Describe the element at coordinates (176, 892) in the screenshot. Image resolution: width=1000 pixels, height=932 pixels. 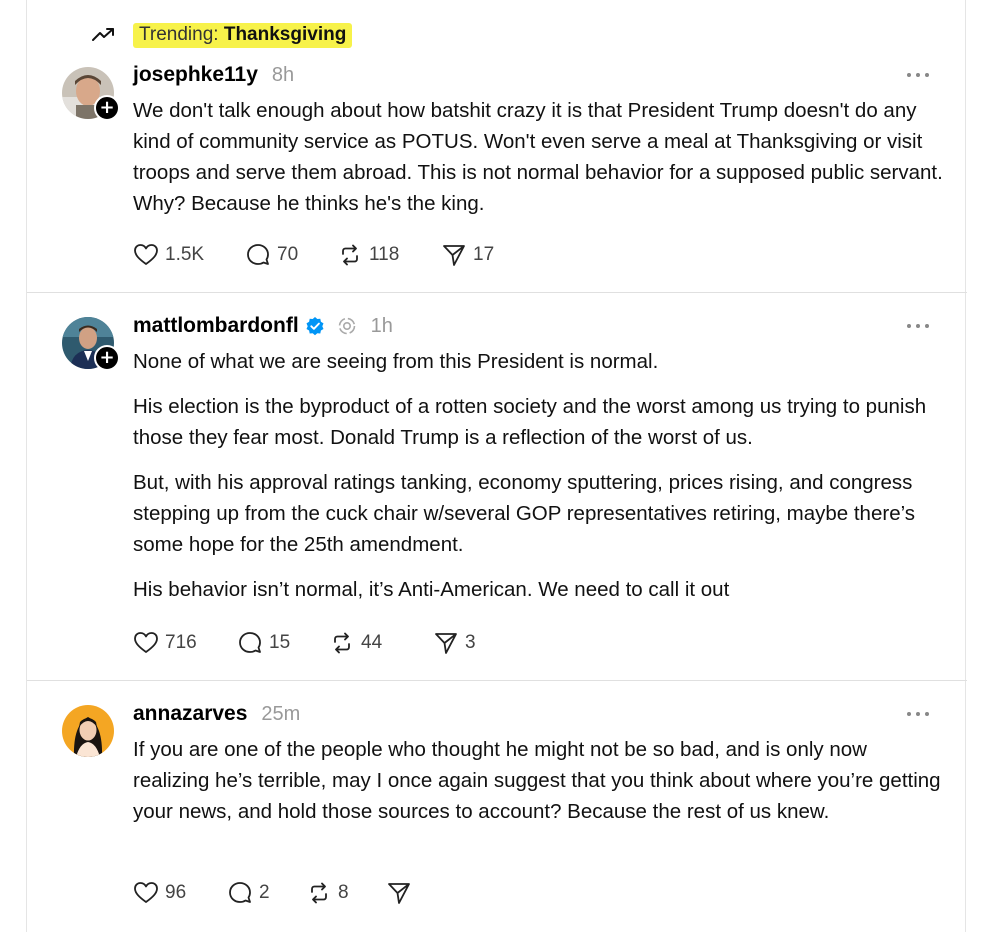
I see `like-count: 96` at that location.